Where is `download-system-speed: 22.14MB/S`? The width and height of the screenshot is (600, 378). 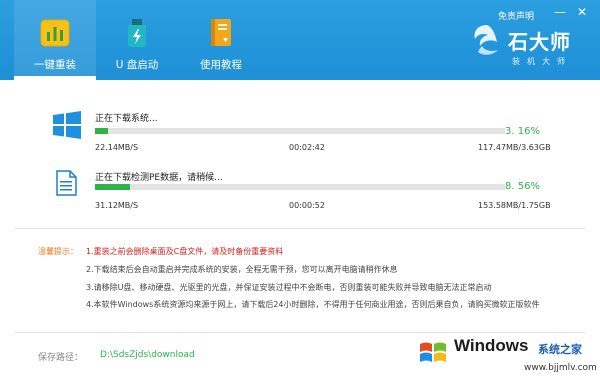
download-system-speed: 22.14MB/S is located at coordinates (117, 147).